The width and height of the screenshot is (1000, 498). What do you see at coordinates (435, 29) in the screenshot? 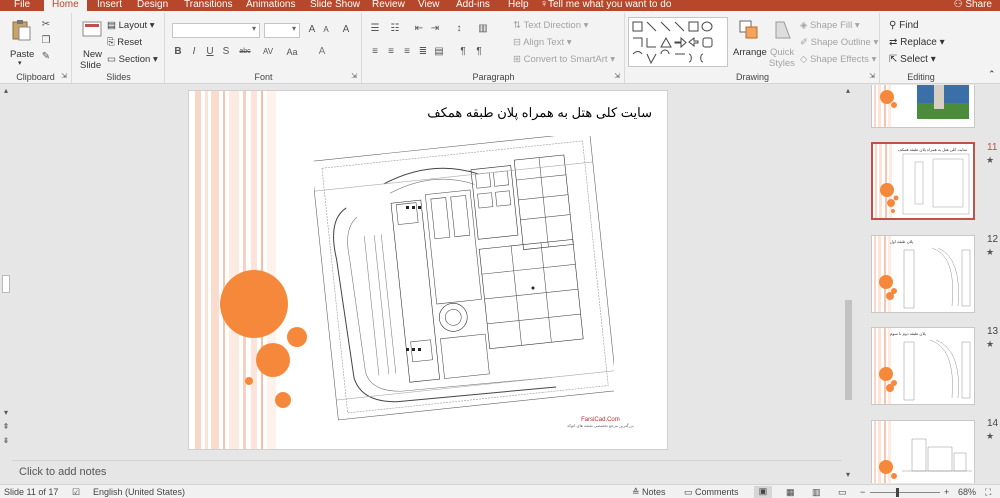
I see `increase-indent-icon: ⇥` at bounding box center [435, 29].